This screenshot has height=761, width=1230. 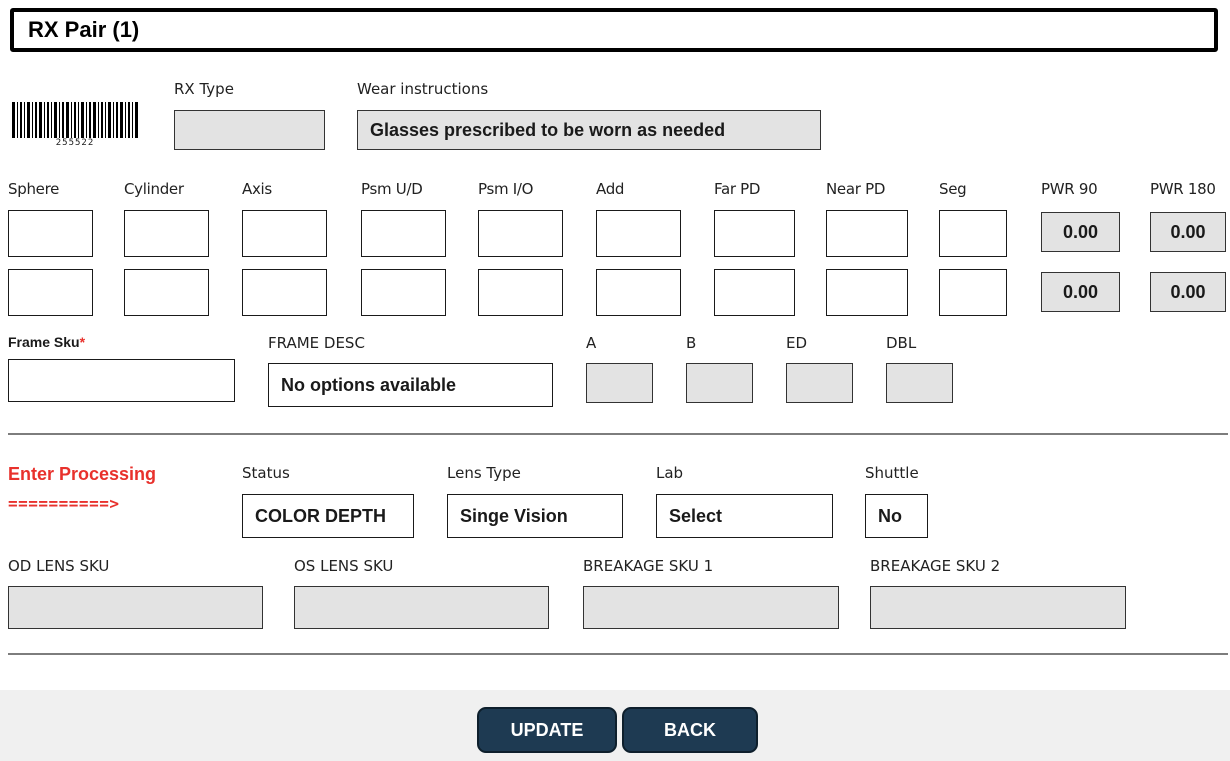 I want to click on rx-type-field, so click(x=249, y=130).